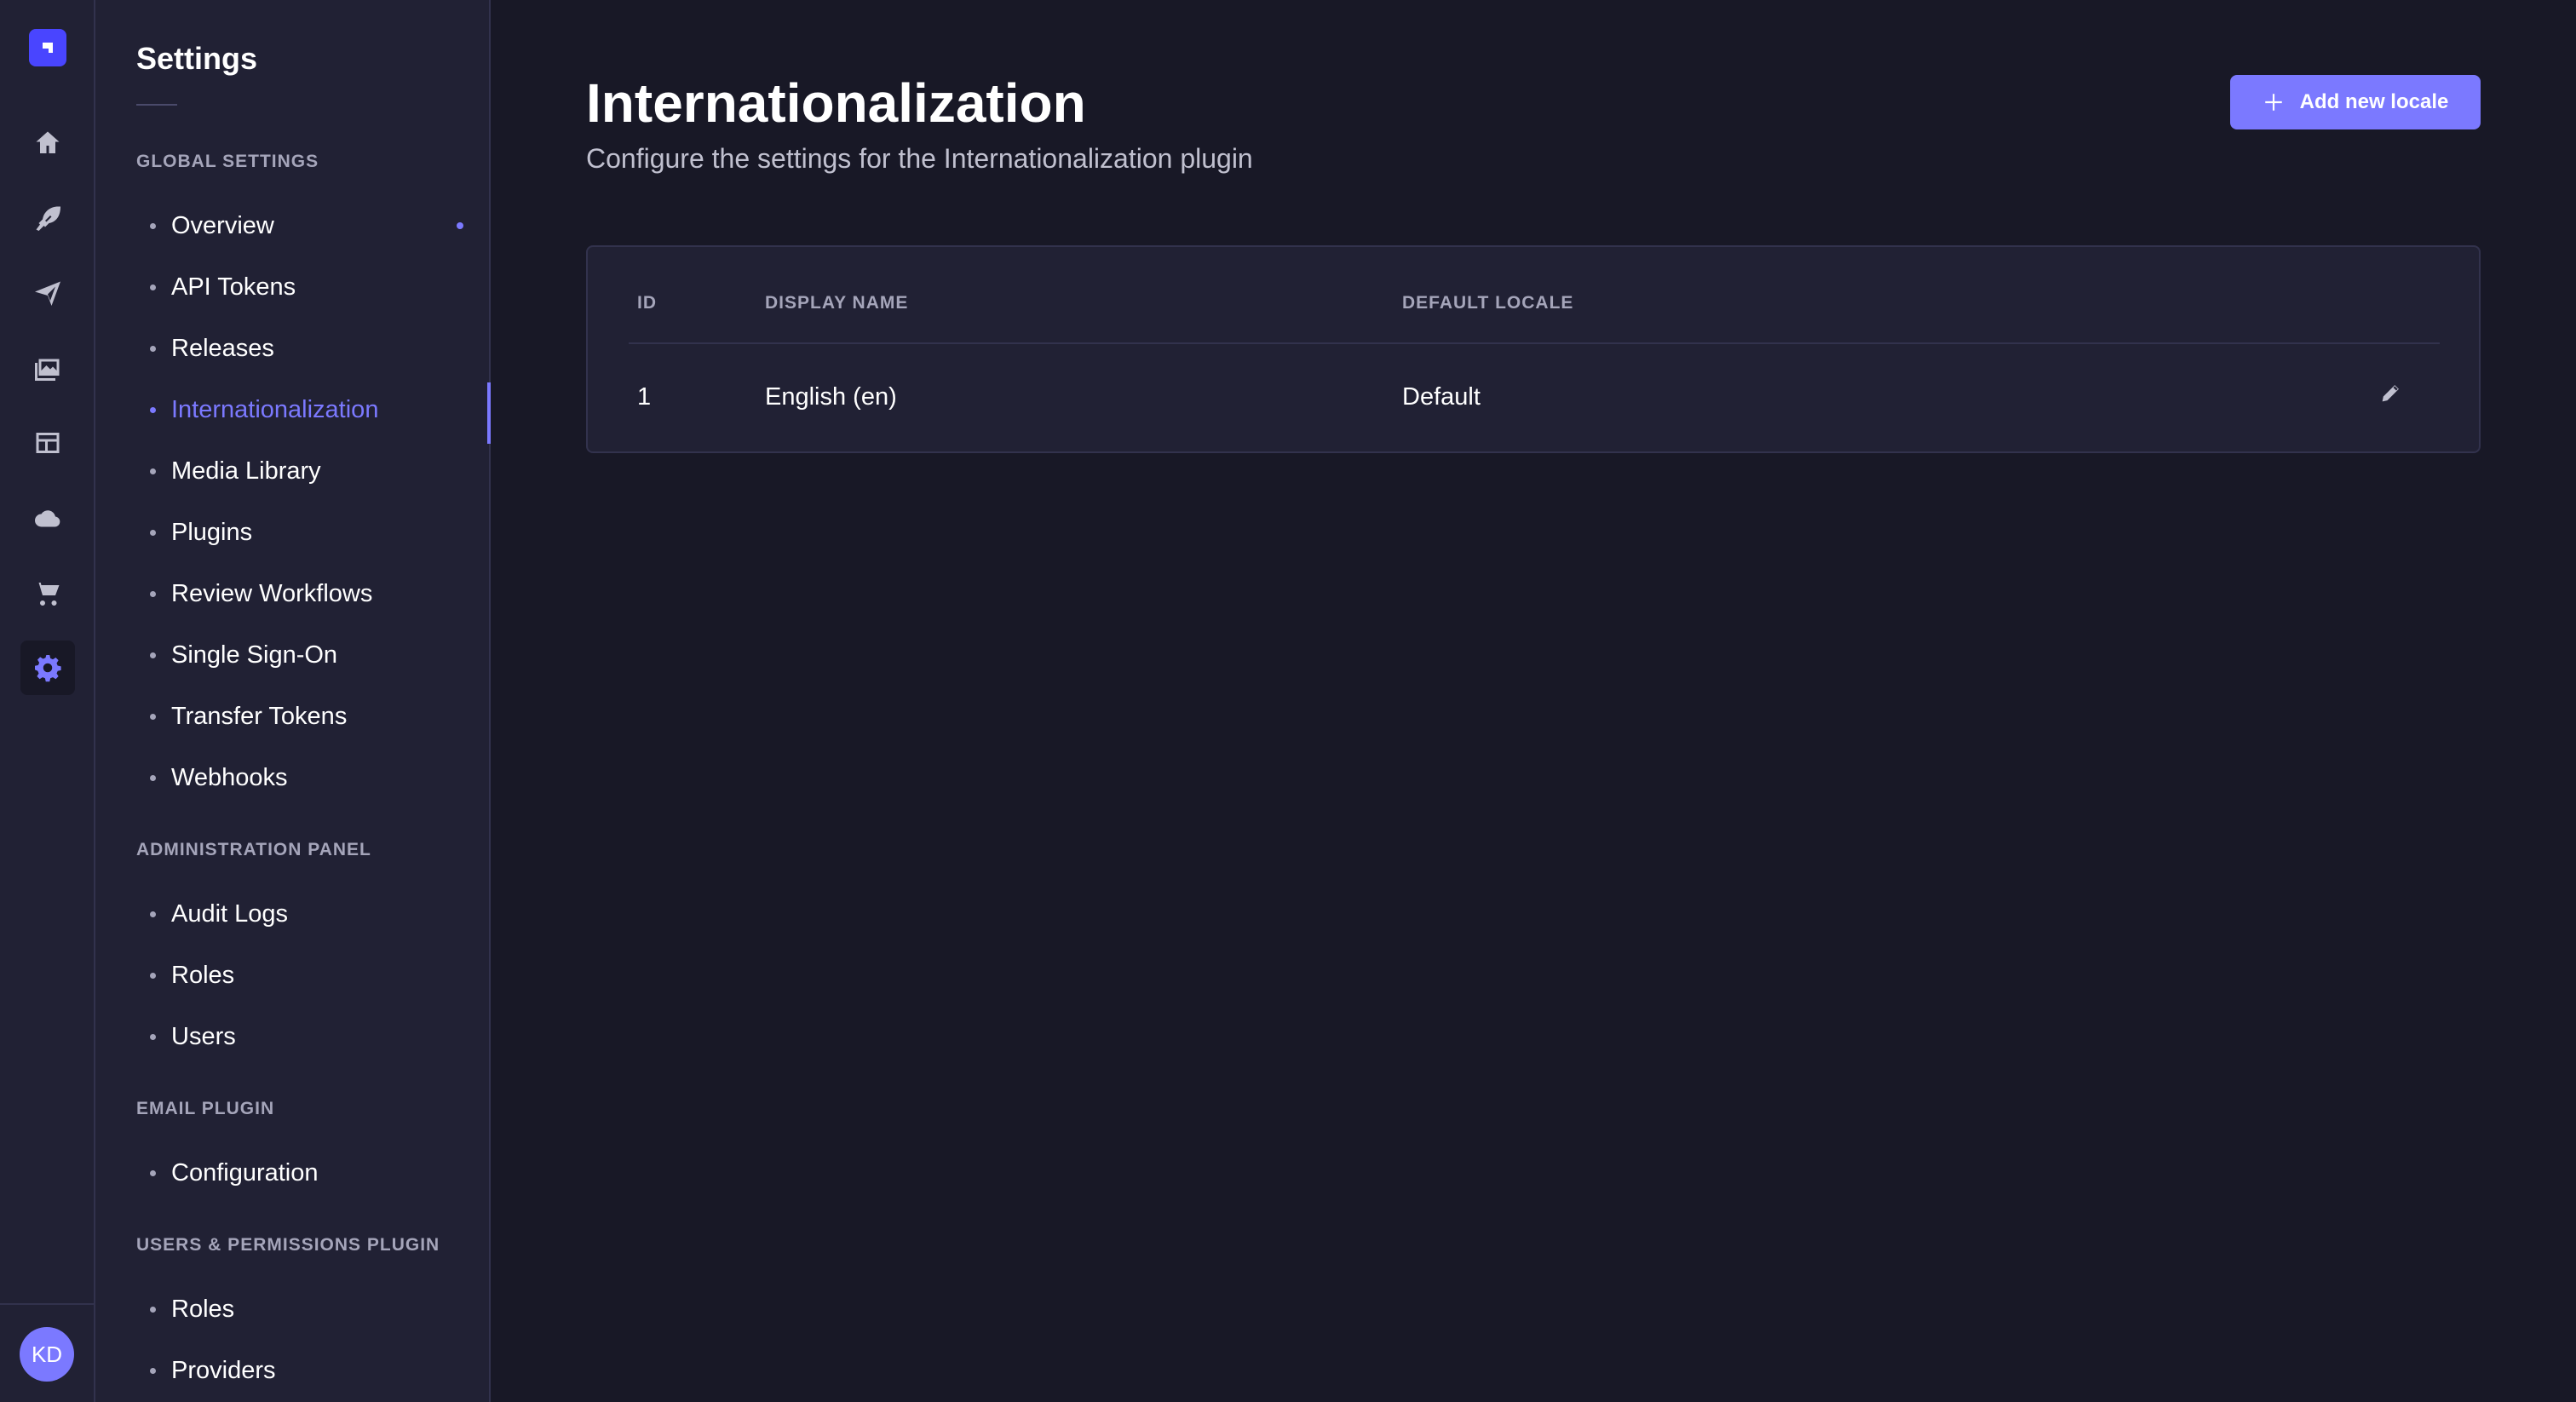 The height and width of the screenshot is (1402, 2576). What do you see at coordinates (48, 701) in the screenshot?
I see `main-nav-rail: KD` at bounding box center [48, 701].